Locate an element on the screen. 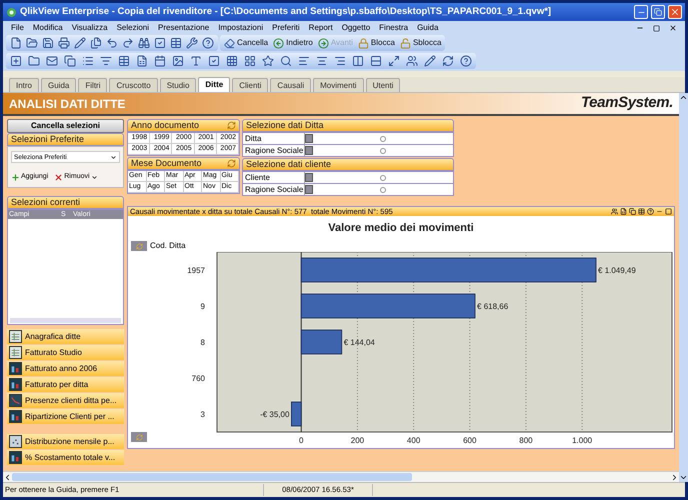 The height and width of the screenshot is (500, 688). add-sheet-icon is located at coordinates (16, 61).